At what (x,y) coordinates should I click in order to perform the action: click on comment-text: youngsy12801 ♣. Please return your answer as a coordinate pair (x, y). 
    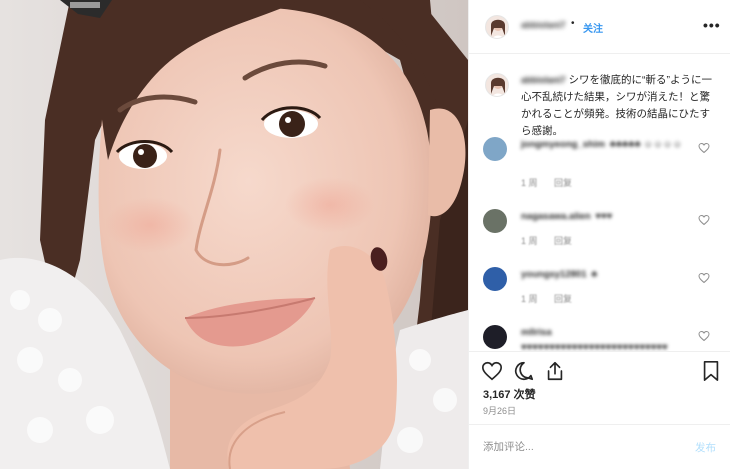
    Looking at the image, I should click on (610, 274).